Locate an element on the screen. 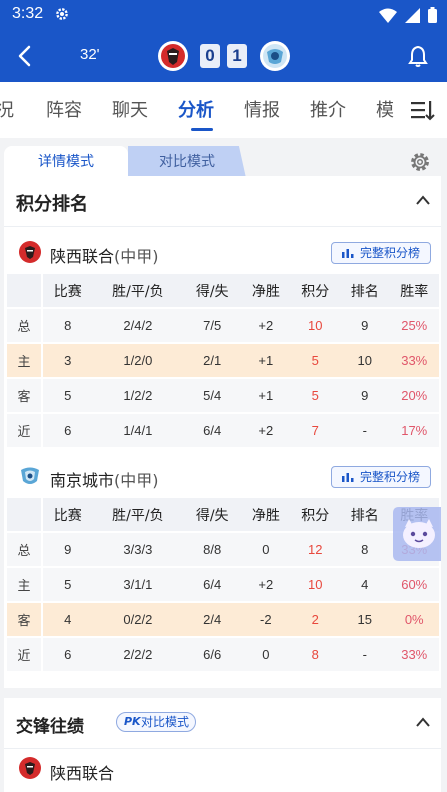 The image size is (447, 792). cell: 9 is located at coordinates (68, 549).